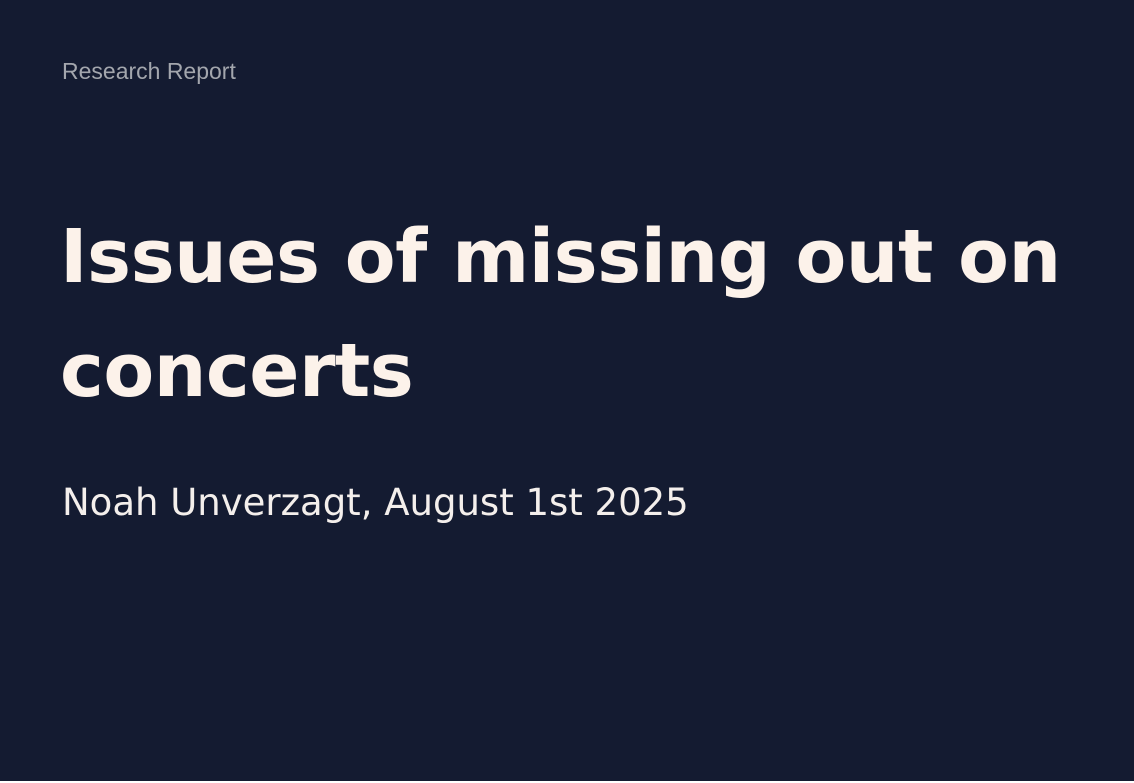  What do you see at coordinates (149, 71) in the screenshot?
I see `report-type-label: Research Report` at bounding box center [149, 71].